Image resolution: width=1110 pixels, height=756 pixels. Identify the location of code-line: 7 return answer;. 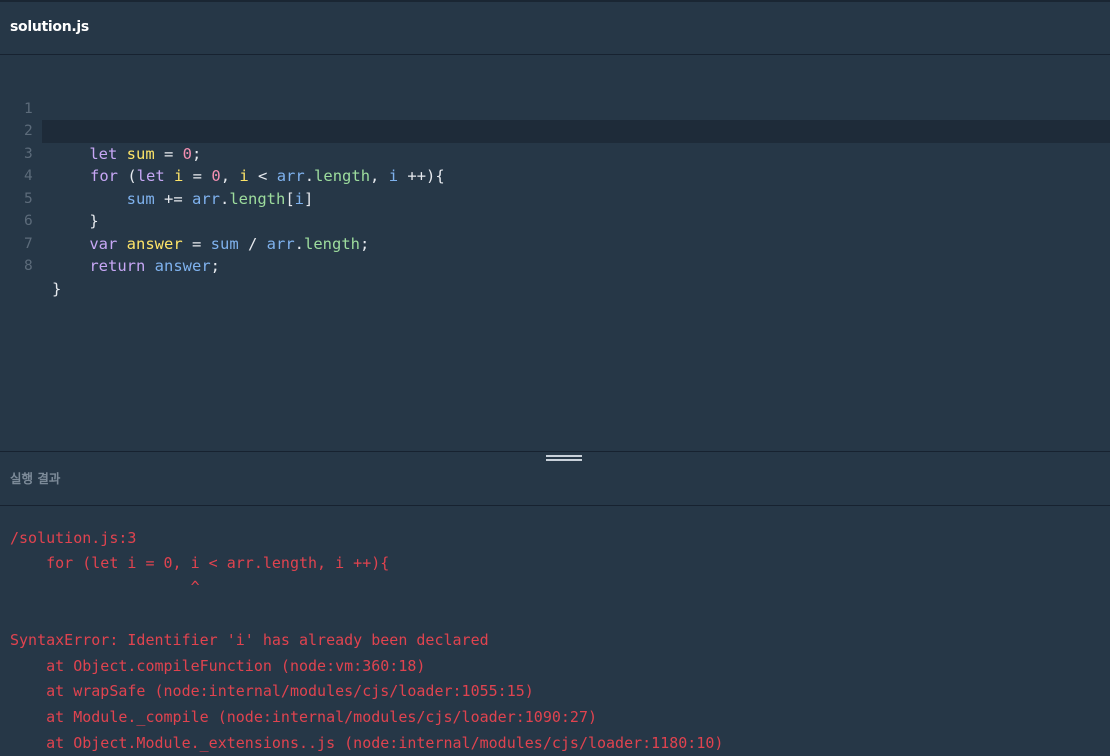
(555, 243).